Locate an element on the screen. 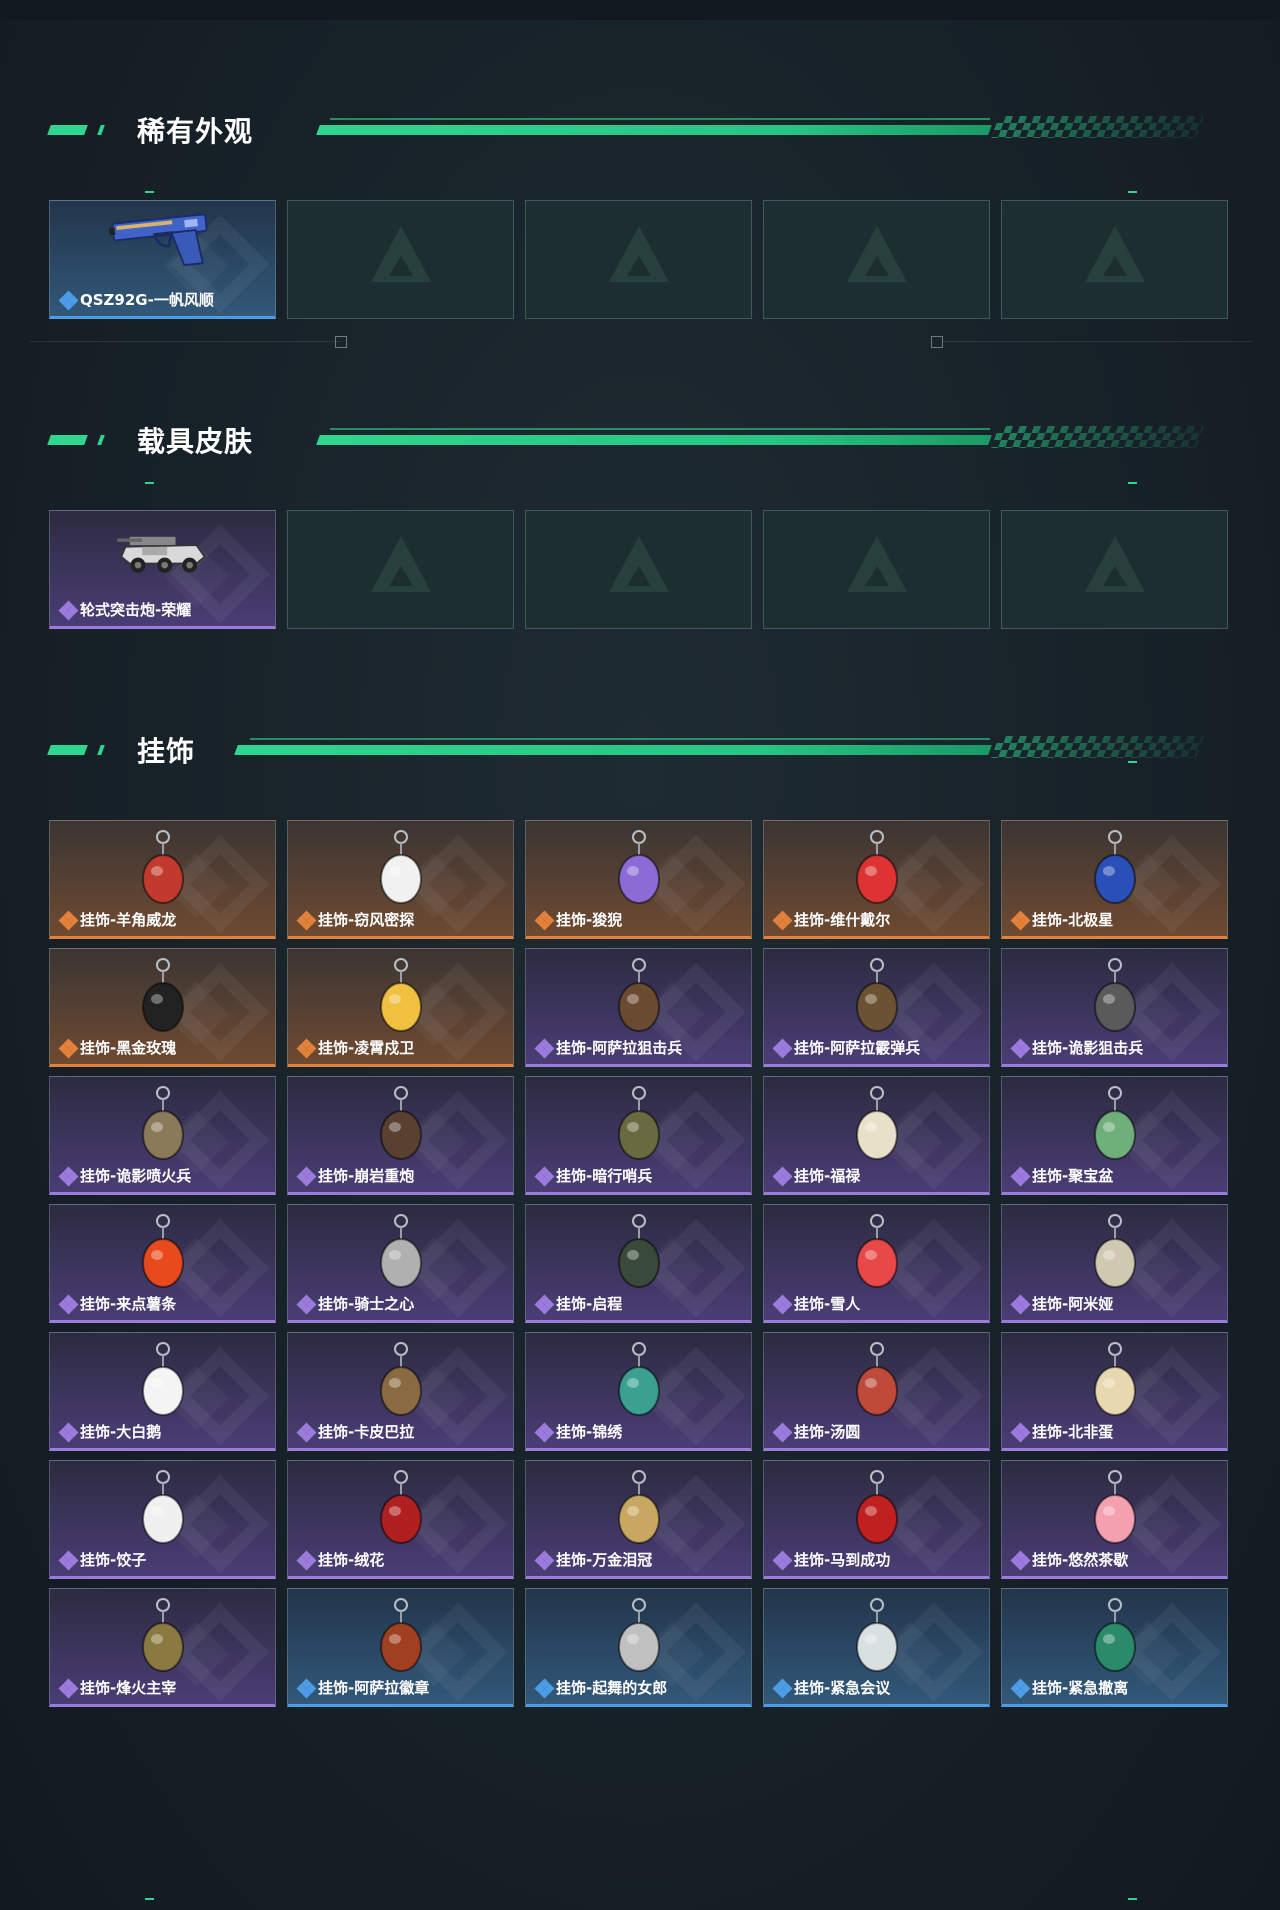 The height and width of the screenshot is (1910, 1280). item-label: 挂饰-狻猊 is located at coordinates (578, 919).